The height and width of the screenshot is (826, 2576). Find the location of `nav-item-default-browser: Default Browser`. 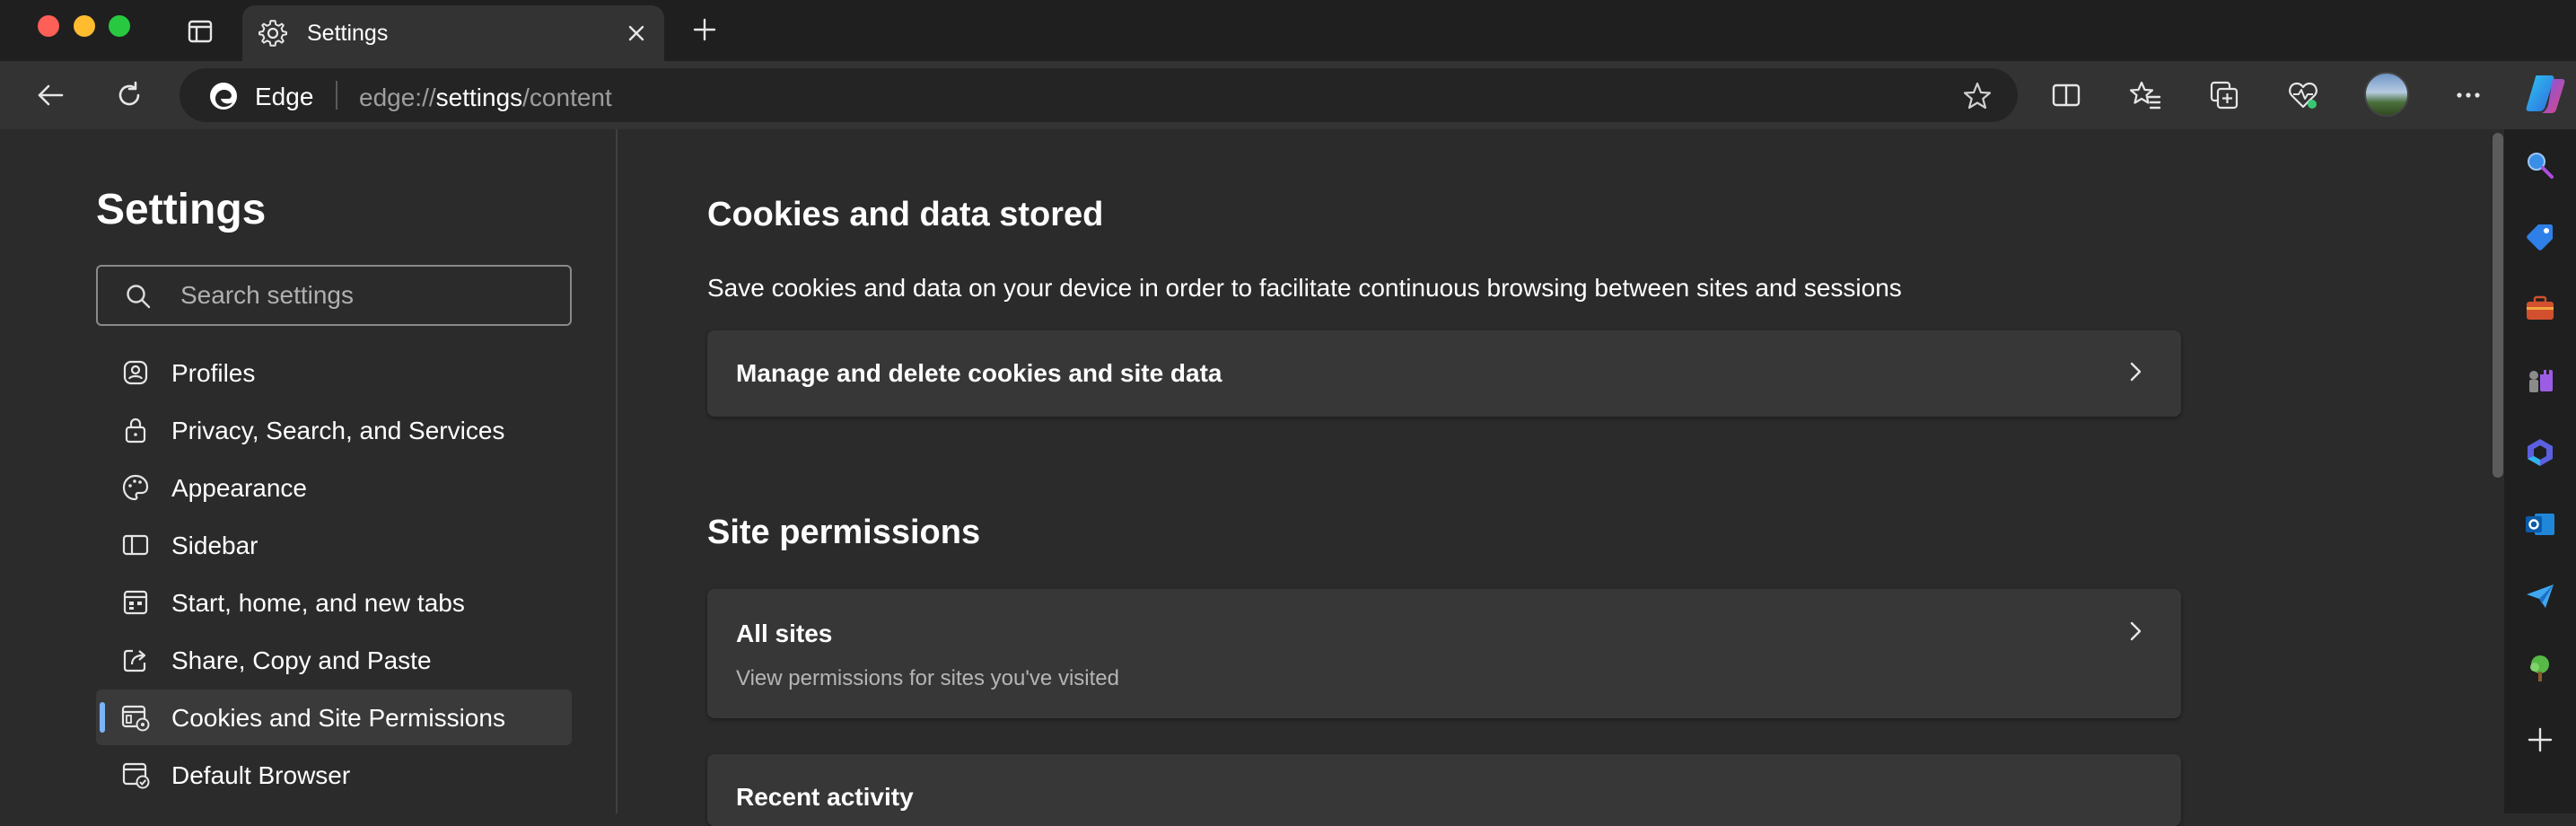

nav-item-default-browser: Default Browser is located at coordinates (334, 775).